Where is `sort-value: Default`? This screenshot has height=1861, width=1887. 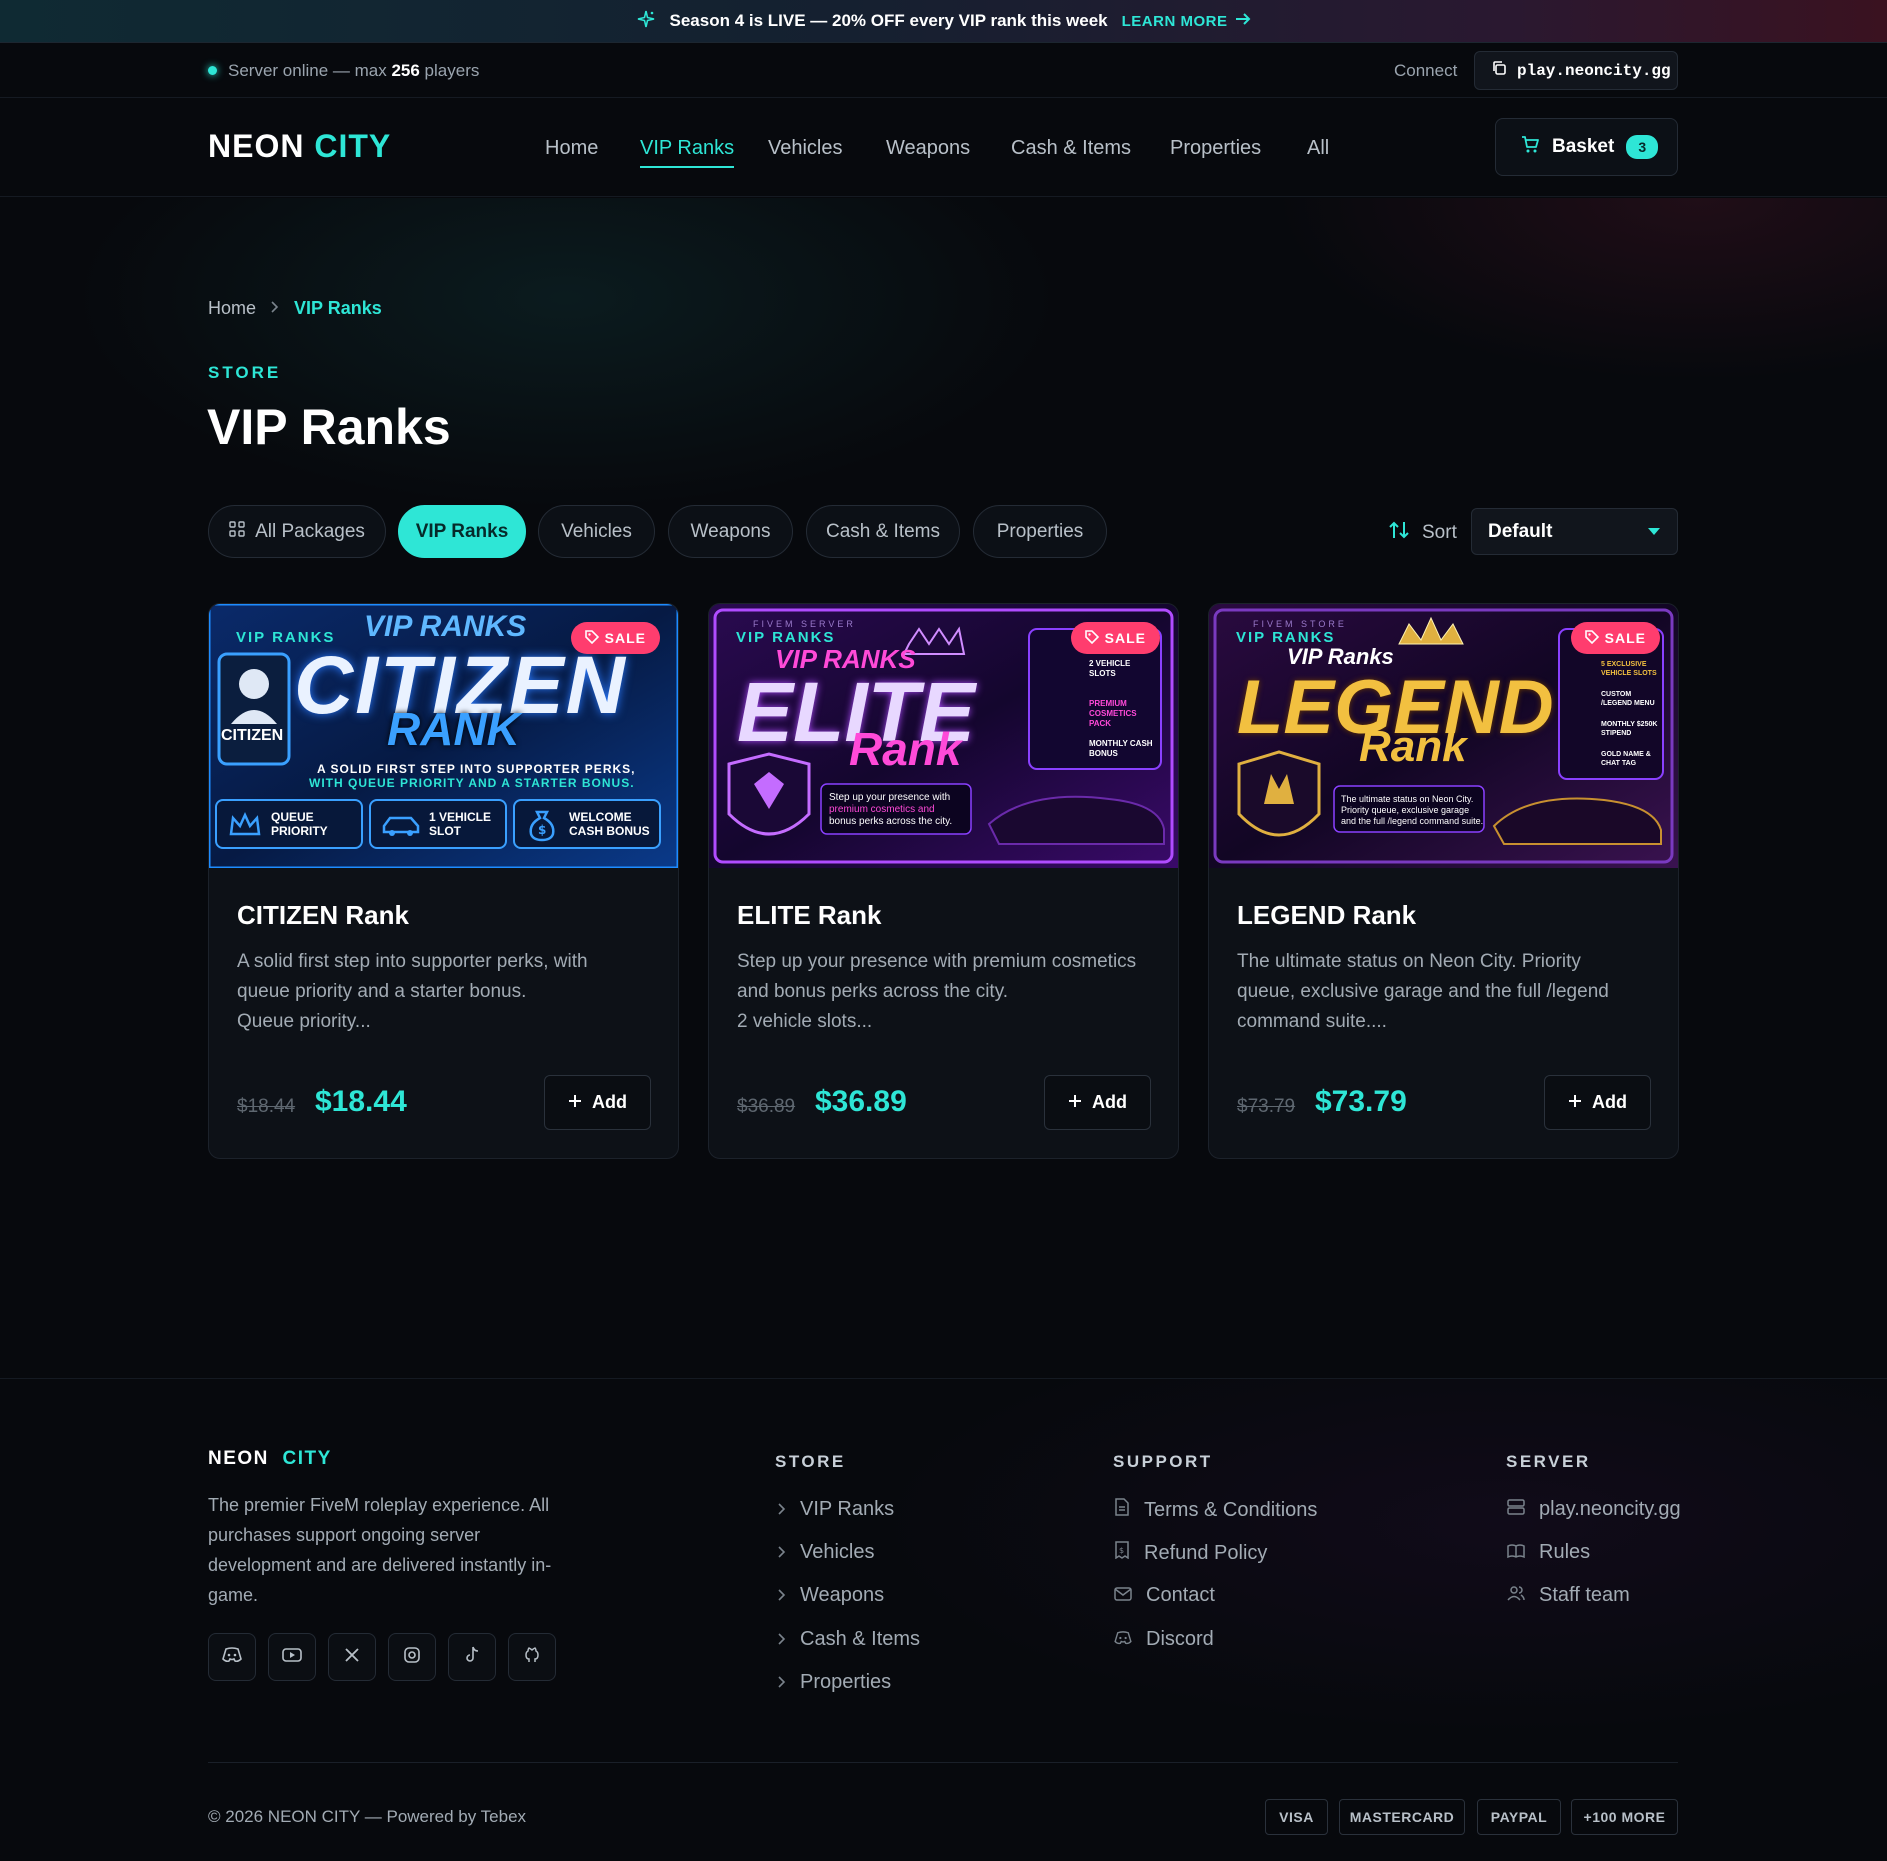 sort-value: Default is located at coordinates (1520, 531).